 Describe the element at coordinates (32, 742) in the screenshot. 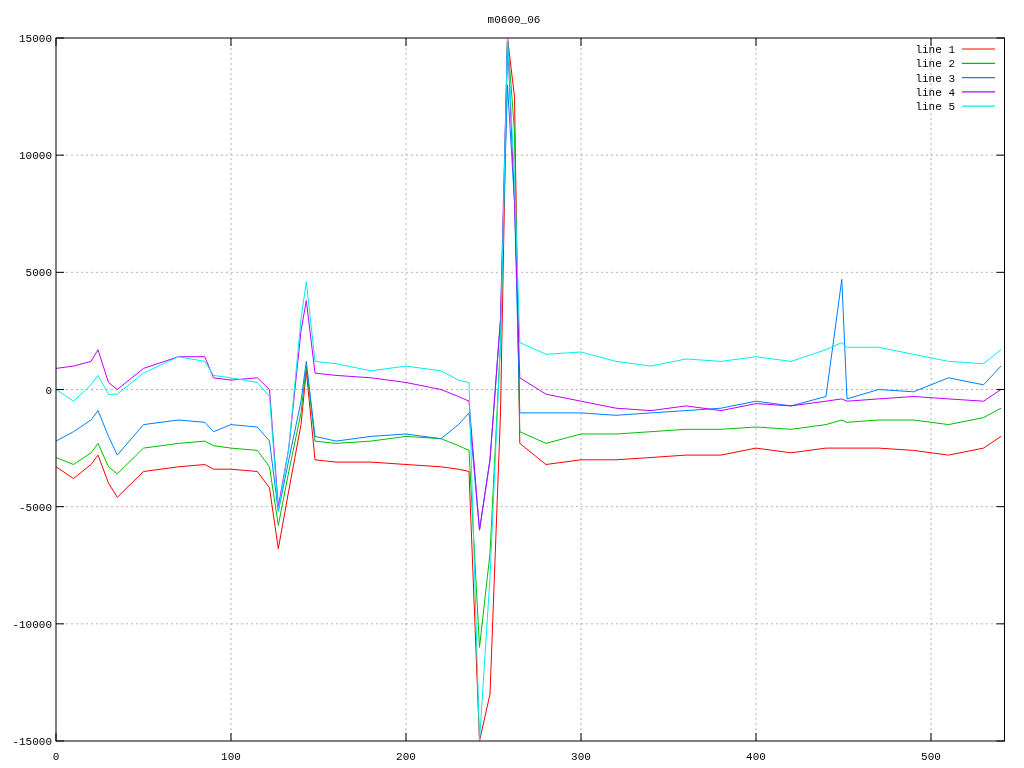

I see `y-tick-label: -15000` at that location.